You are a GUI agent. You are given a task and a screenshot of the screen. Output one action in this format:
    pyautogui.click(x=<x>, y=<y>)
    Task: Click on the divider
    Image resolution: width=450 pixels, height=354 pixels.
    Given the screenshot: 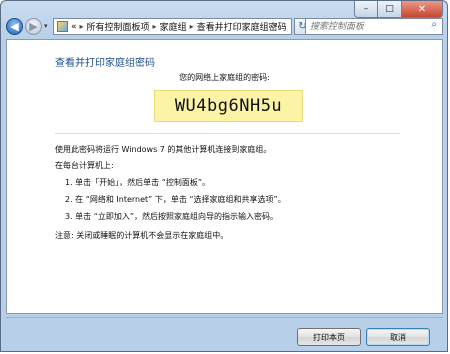 What is the action you would take?
    pyautogui.click(x=227, y=133)
    